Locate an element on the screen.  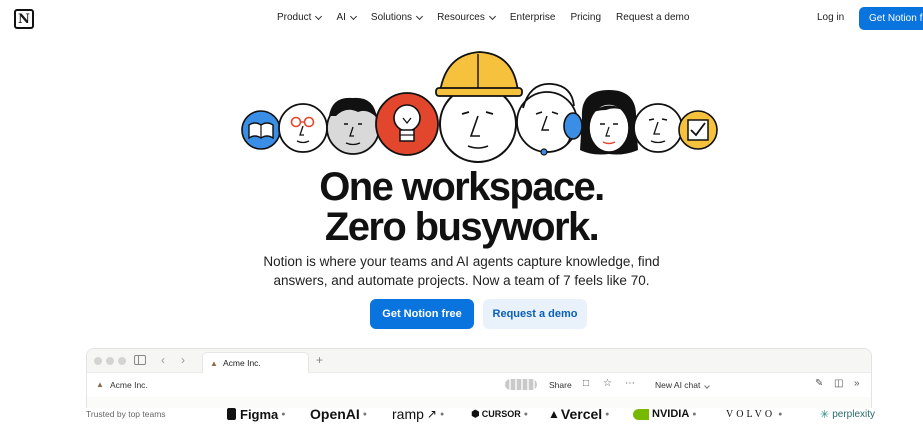
nav-item-pricing: Pricing is located at coordinates (585, 17).